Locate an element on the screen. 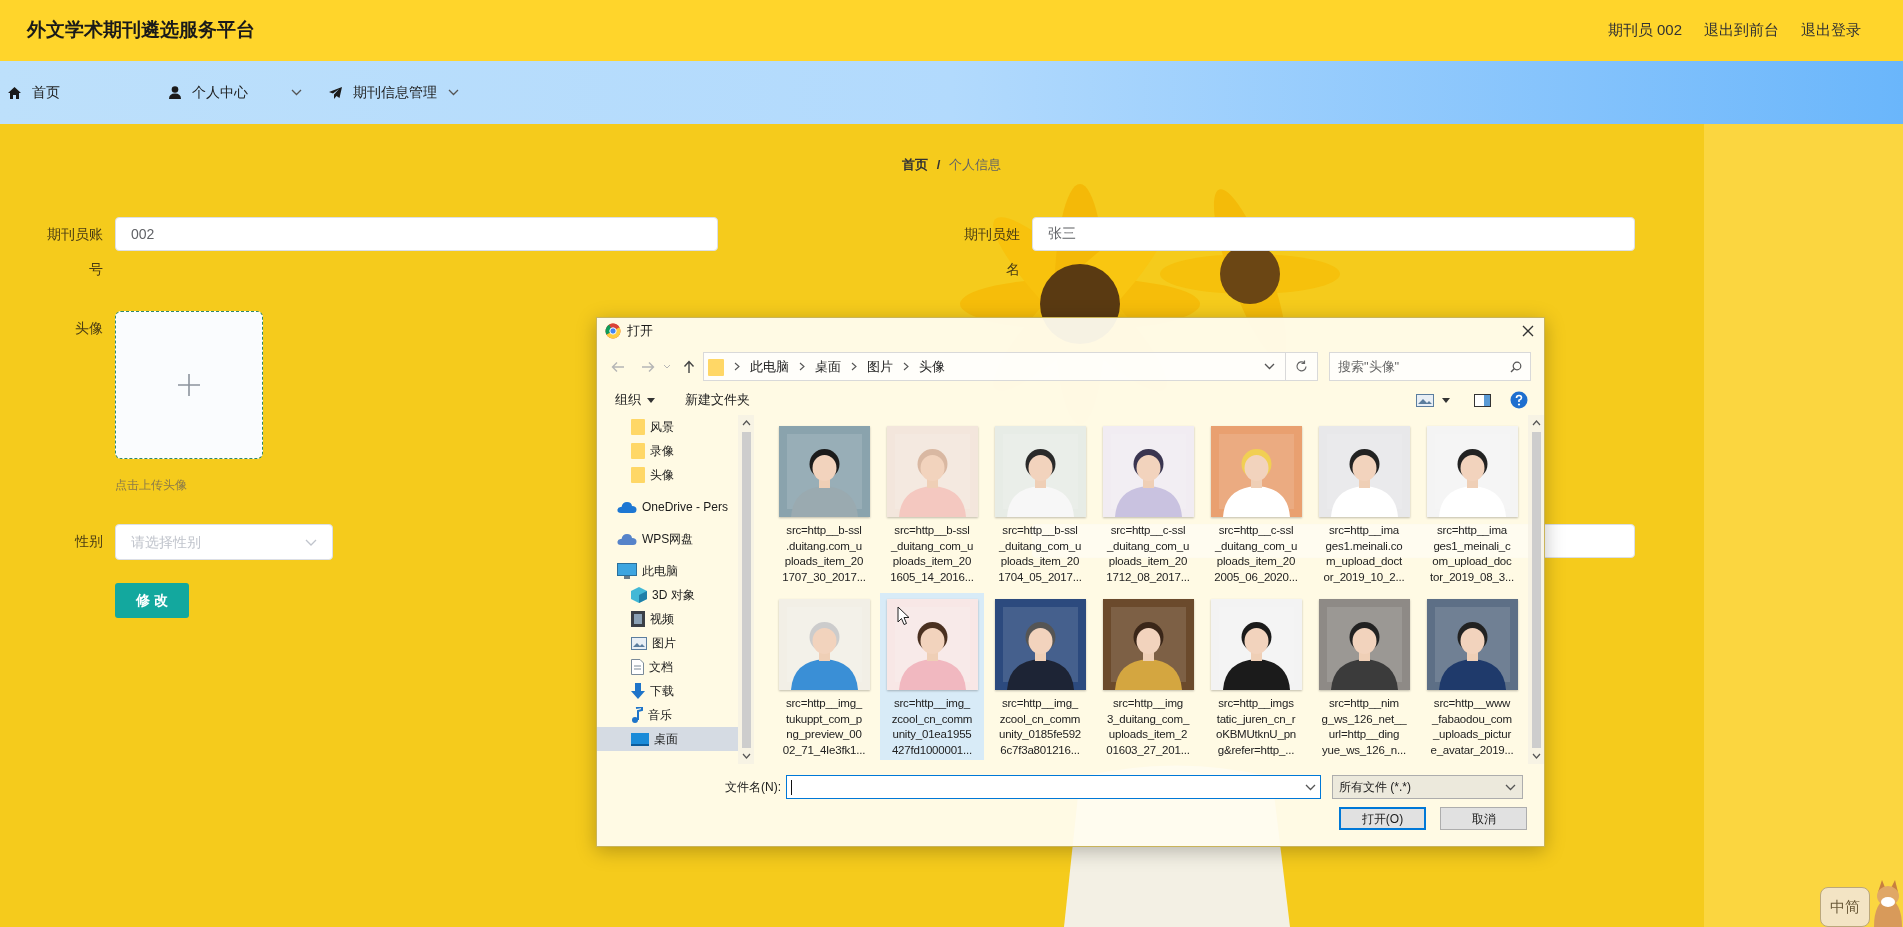 This screenshot has height=927, width=1903. sidebar-item: OneDrive - Pers is located at coordinates (667, 507).